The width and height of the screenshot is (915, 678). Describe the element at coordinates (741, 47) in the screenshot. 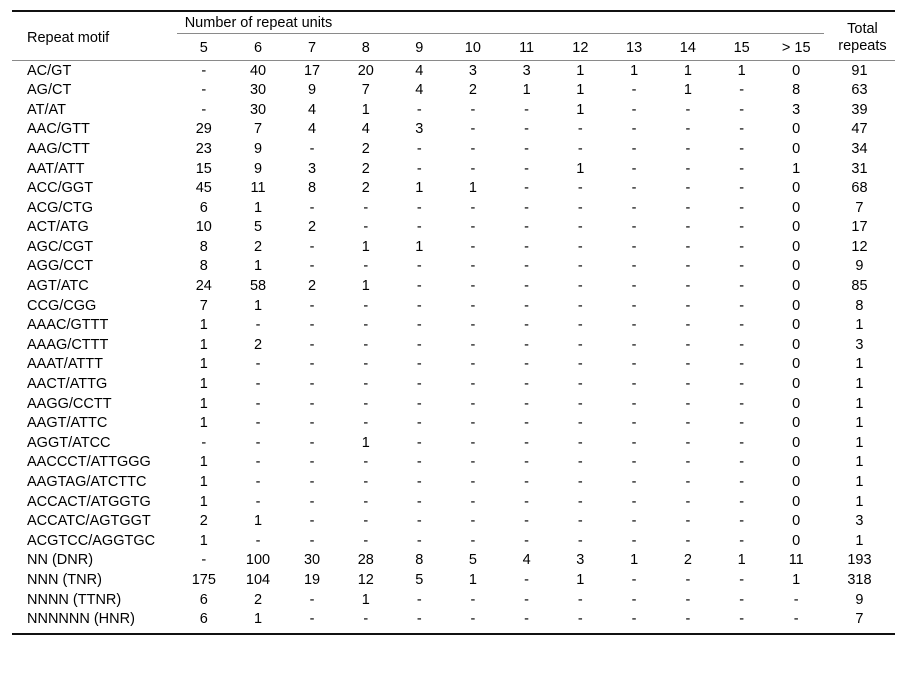

I see `column-header-units-15: 15` at that location.